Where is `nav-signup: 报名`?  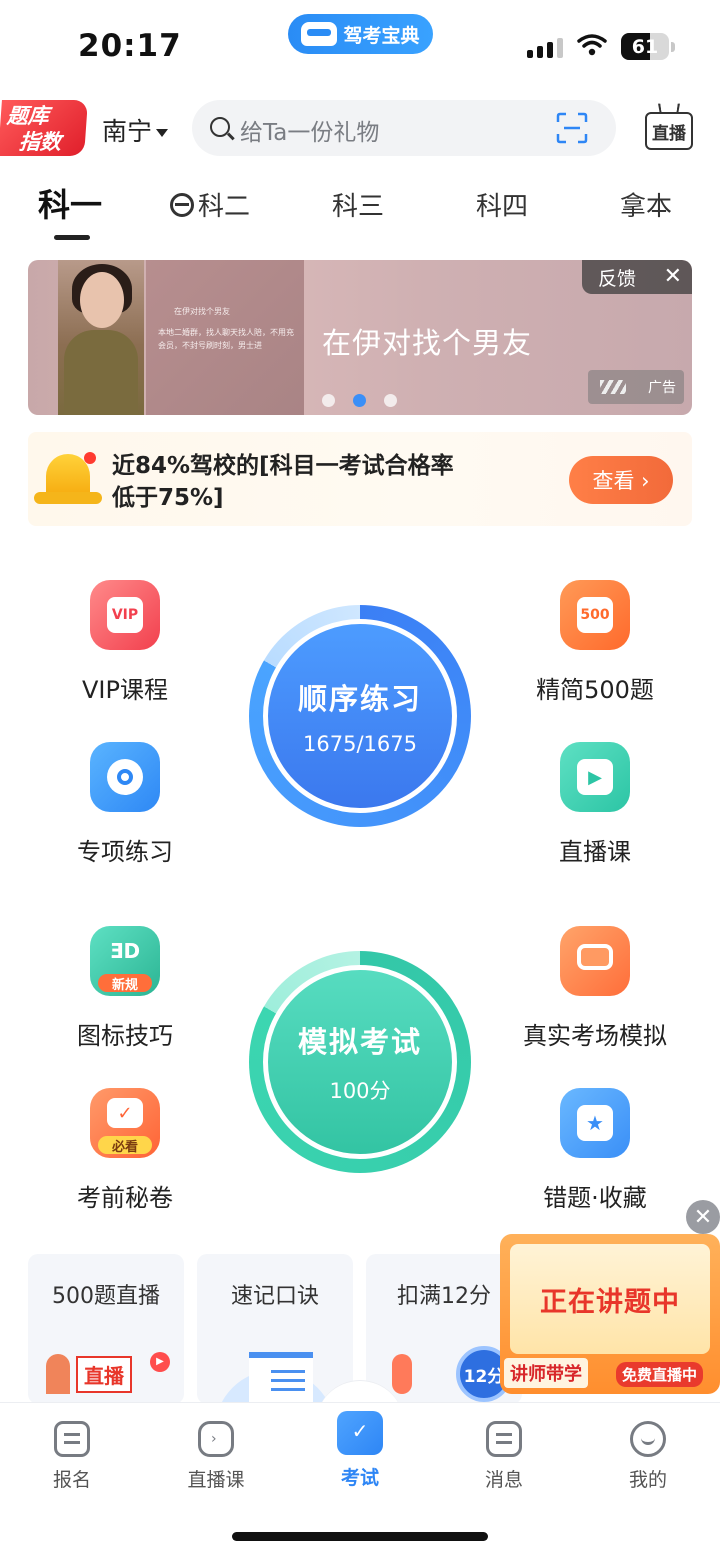
nav-signup: 报名 is located at coordinates (72, 1456).